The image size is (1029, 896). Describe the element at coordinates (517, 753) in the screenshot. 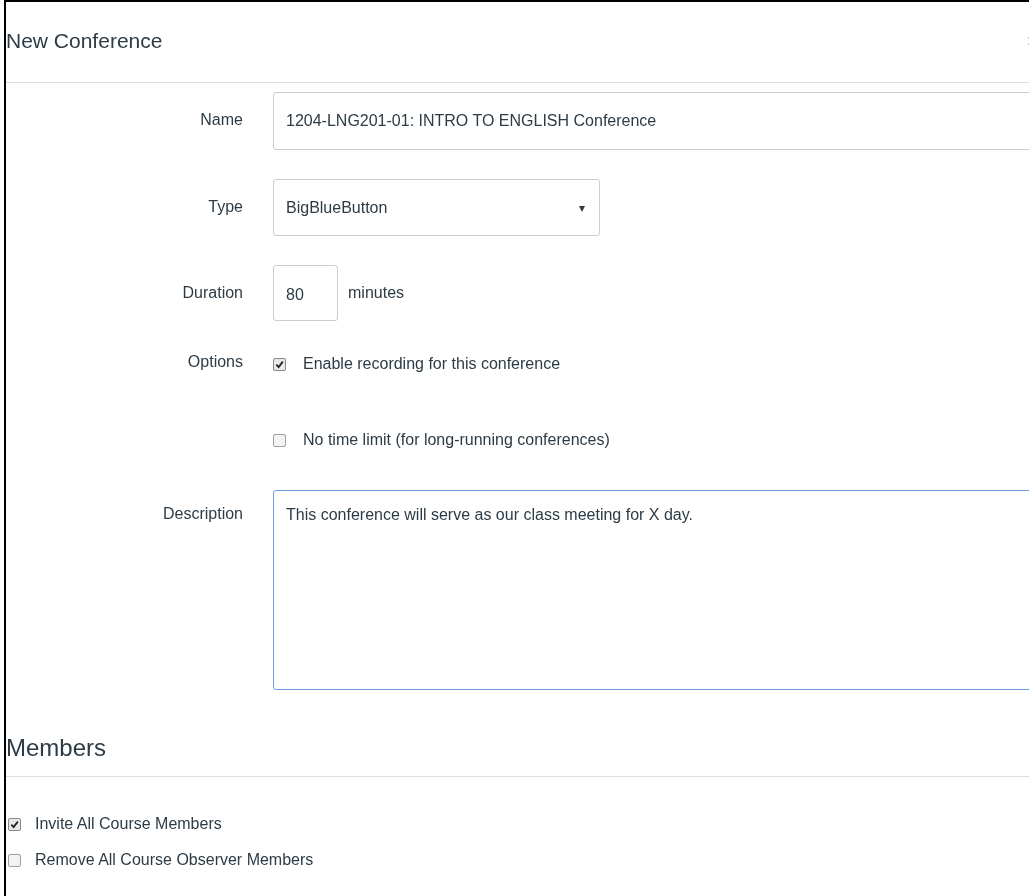

I see `section-heading: Members` at that location.